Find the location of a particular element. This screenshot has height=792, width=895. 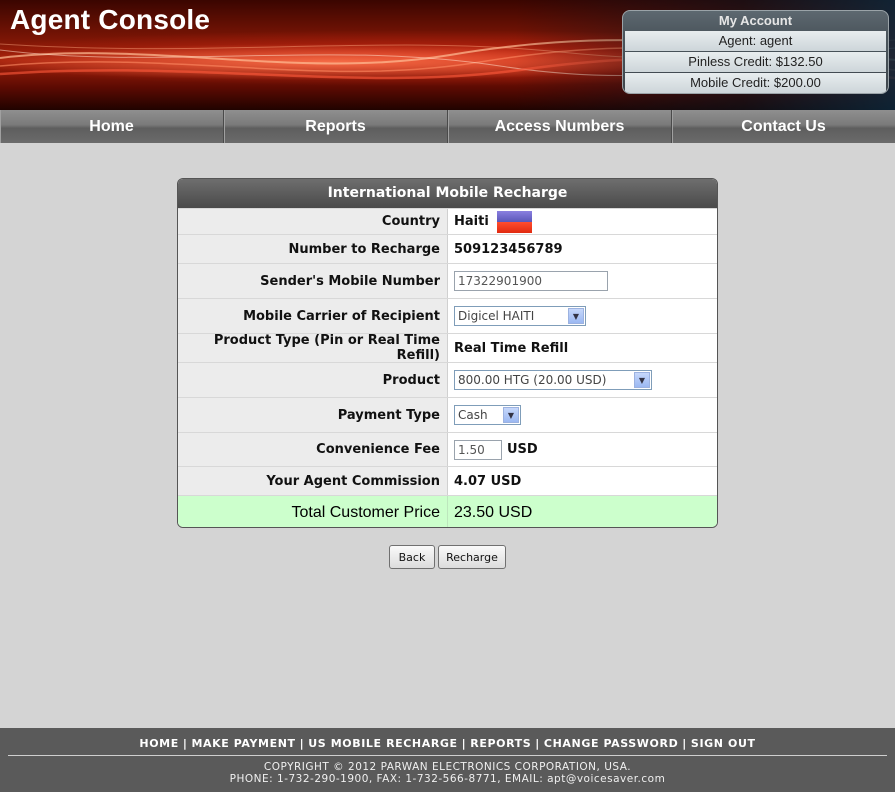

account-title: My Account is located at coordinates (755, 20).